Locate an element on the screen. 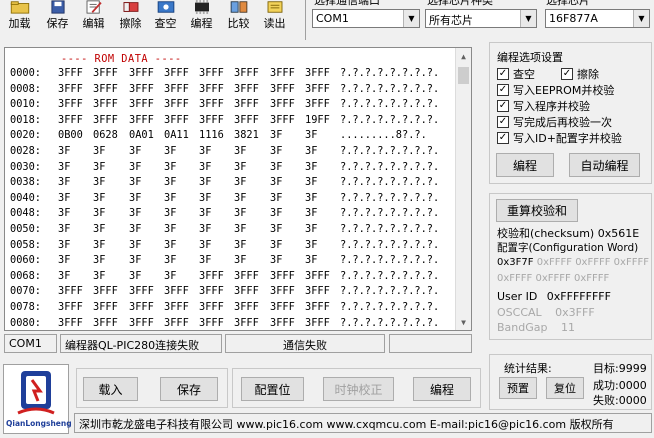 This screenshot has width=654, height=438. option-blank-check: ✓ 查空 is located at coordinates (516, 74).